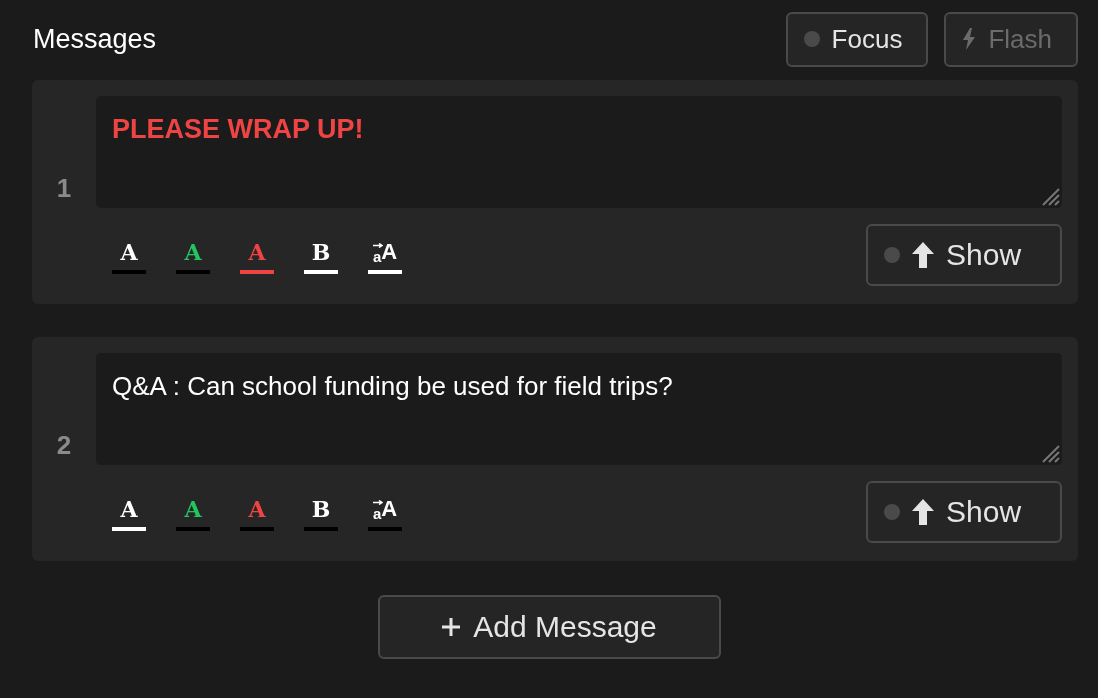 The width and height of the screenshot is (1098, 698). Describe the element at coordinates (549, 627) in the screenshot. I see `add-message-button: Add Message` at that location.